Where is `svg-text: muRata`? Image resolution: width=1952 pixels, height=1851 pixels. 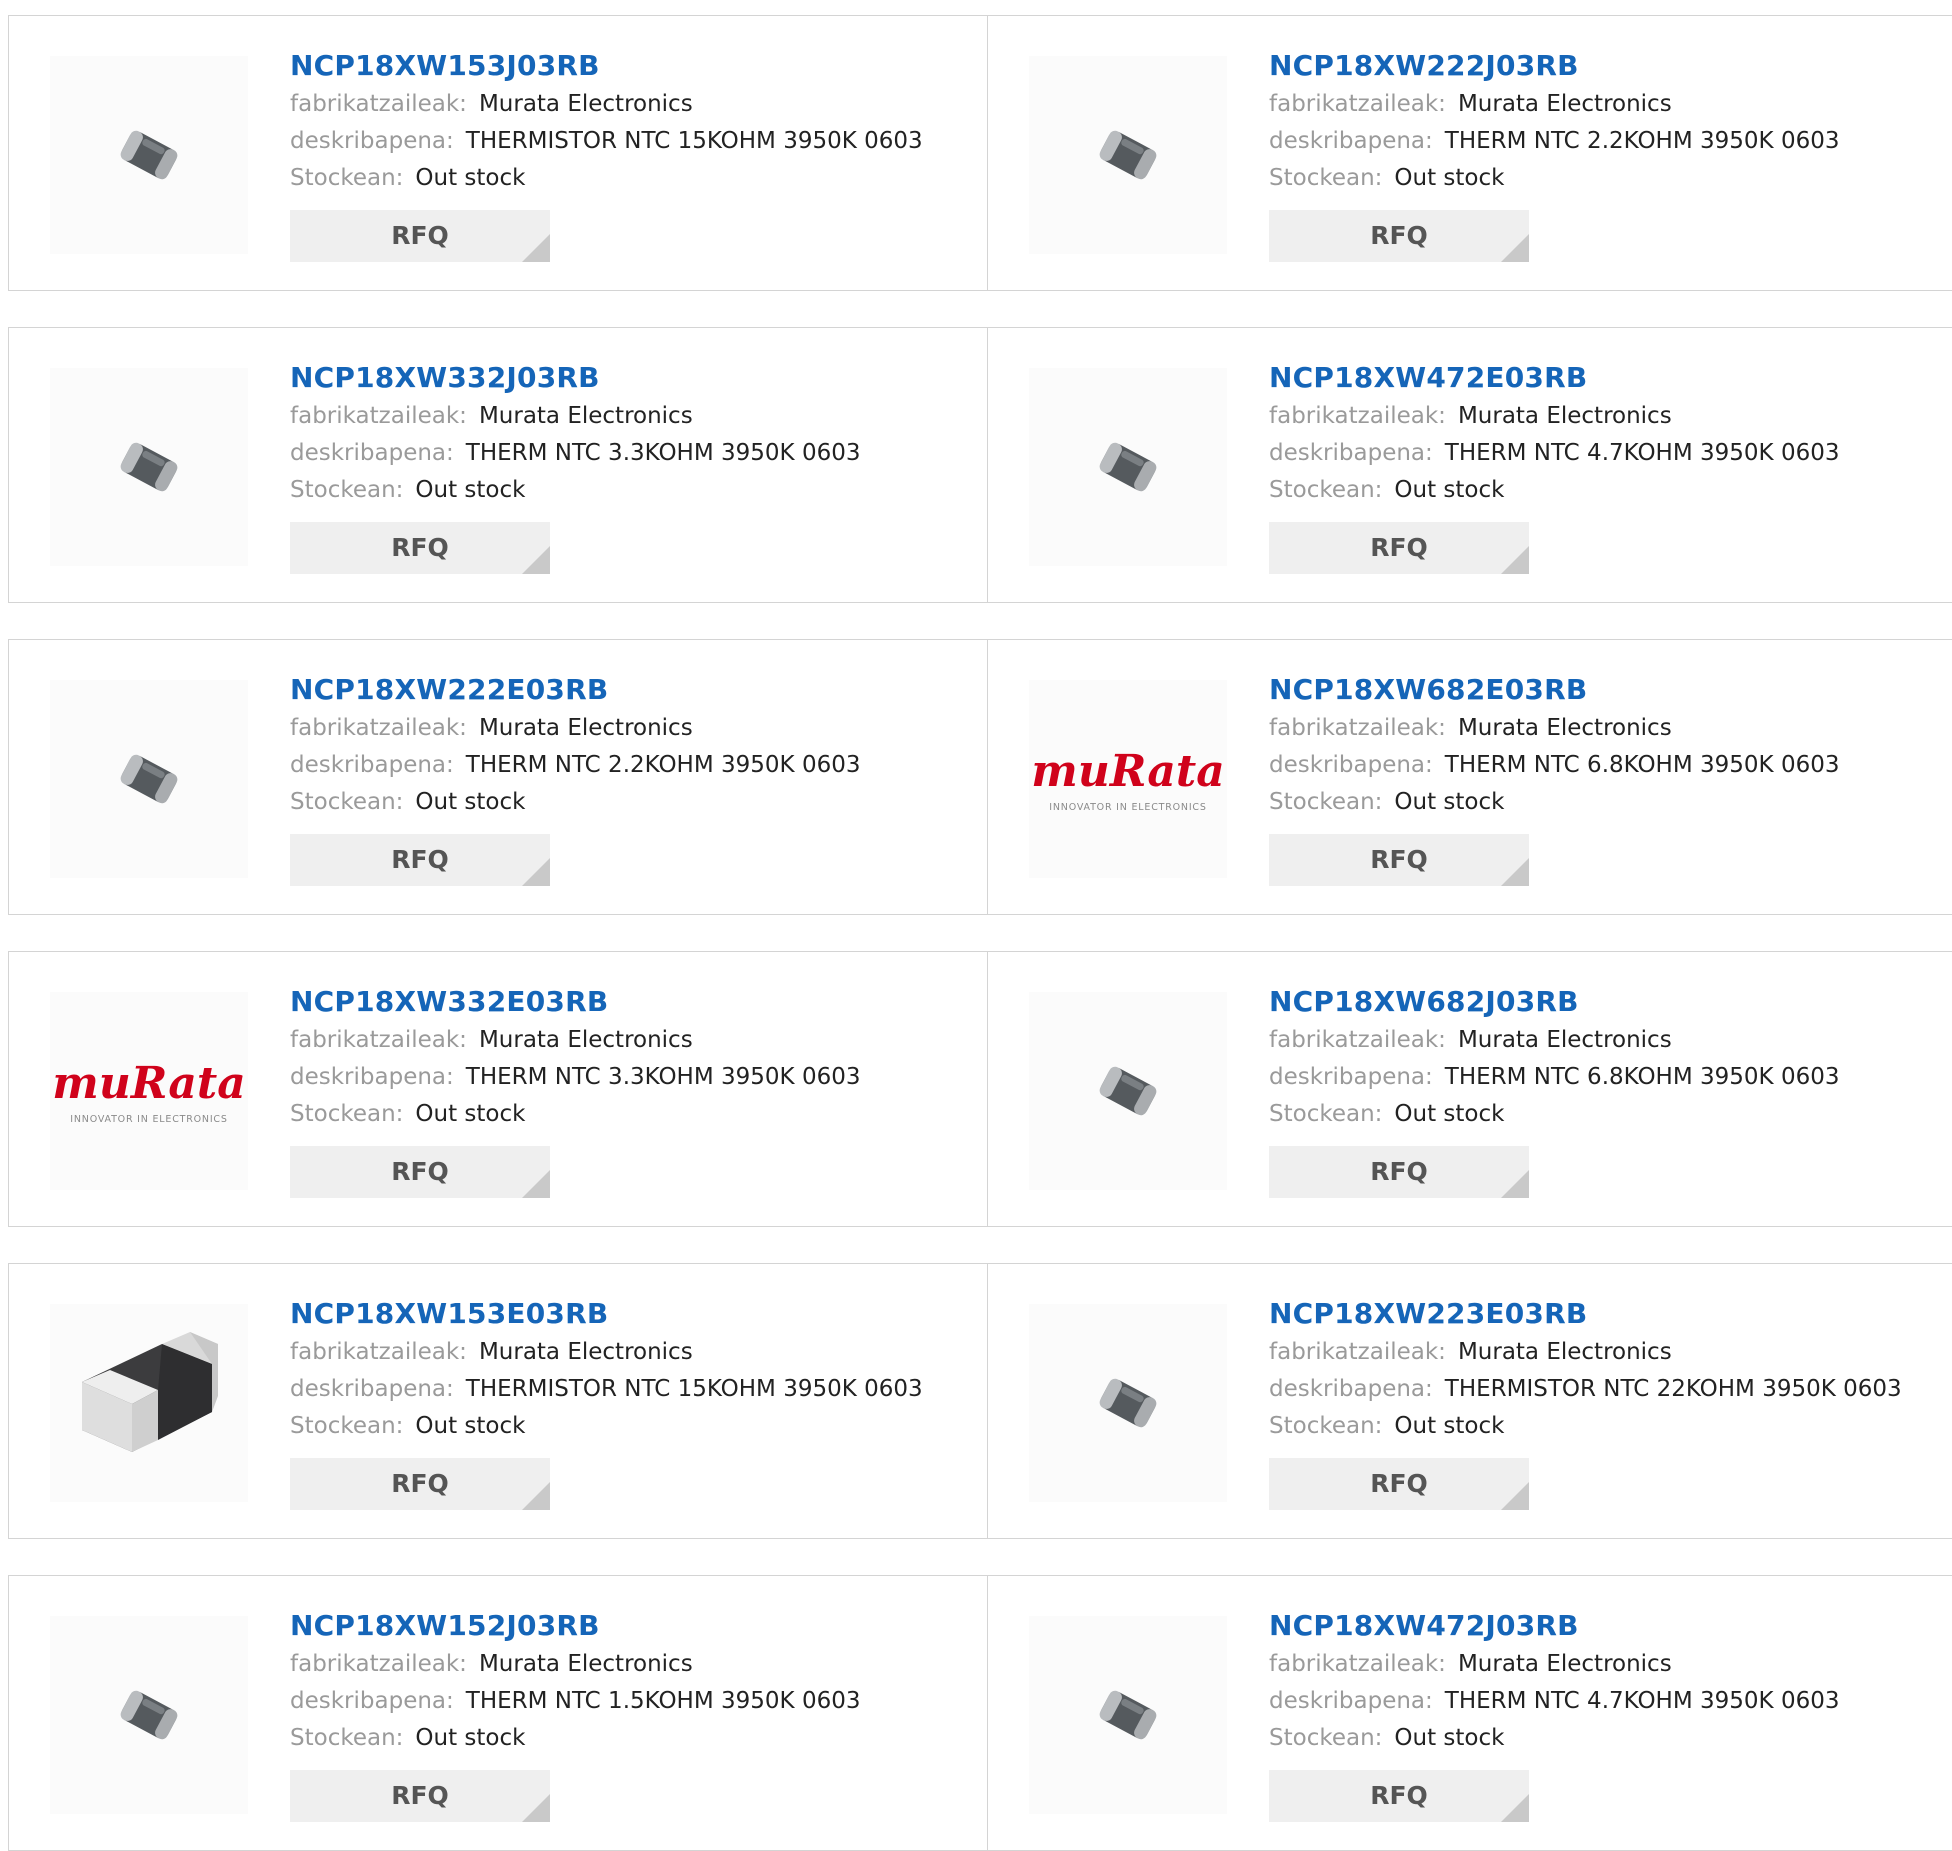 svg-text: muRata is located at coordinates (148, 1083).